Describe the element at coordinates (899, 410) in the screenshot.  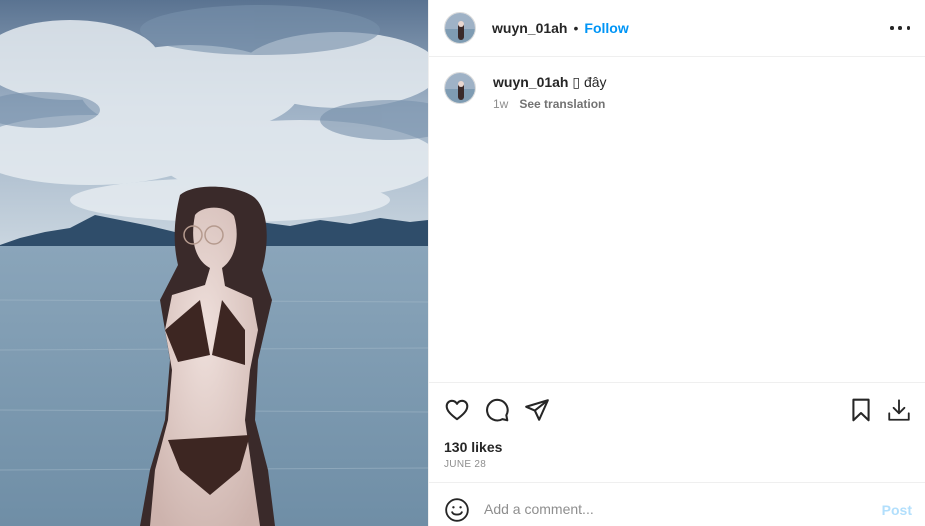
I see `download-icon` at that location.